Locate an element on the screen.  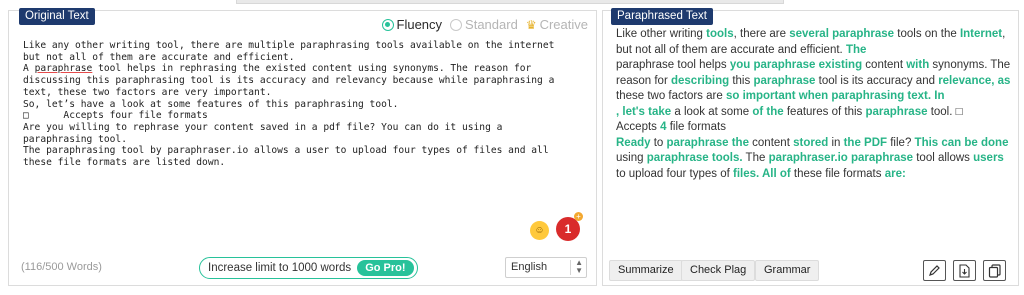
changed-word: tools is located at coordinates (719, 34).